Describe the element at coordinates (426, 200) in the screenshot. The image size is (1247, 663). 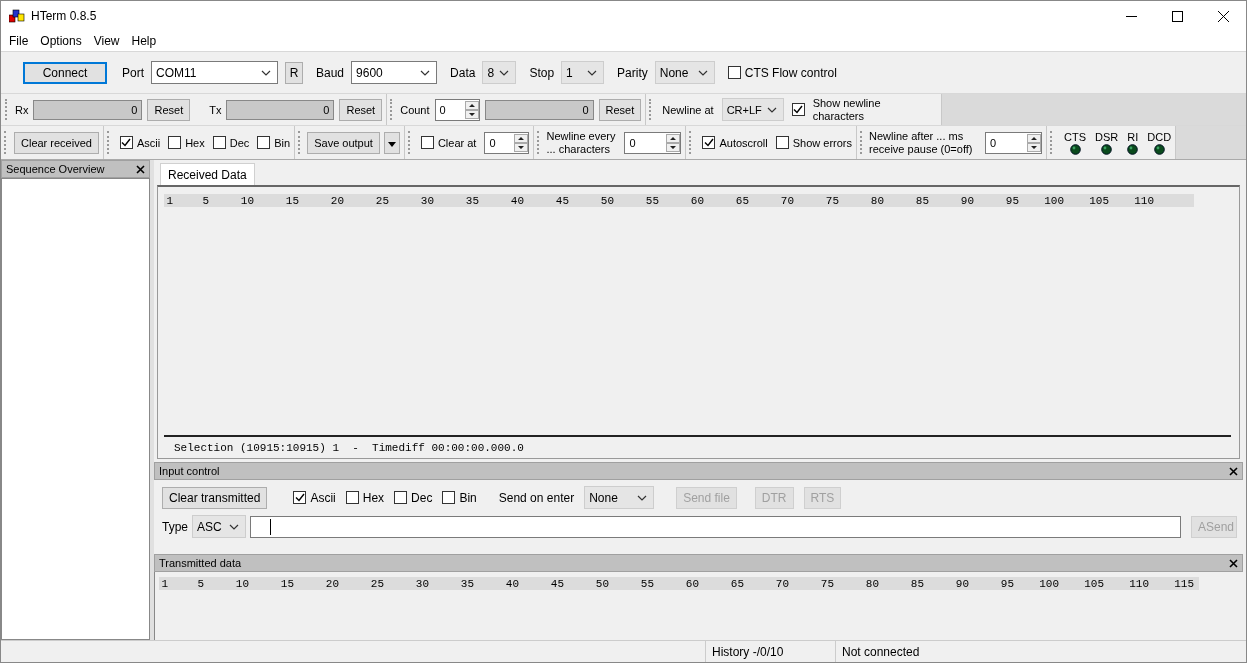
I see `ruler-number: 30` at that location.